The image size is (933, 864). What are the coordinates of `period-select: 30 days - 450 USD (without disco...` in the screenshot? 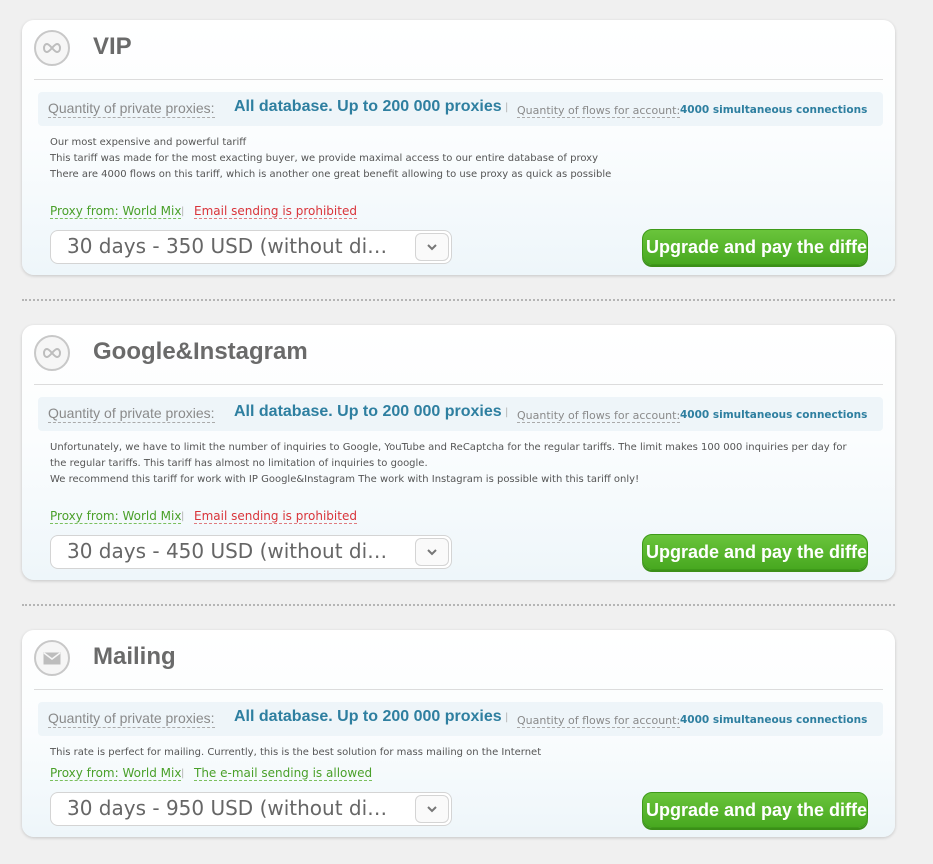 It's located at (251, 552).